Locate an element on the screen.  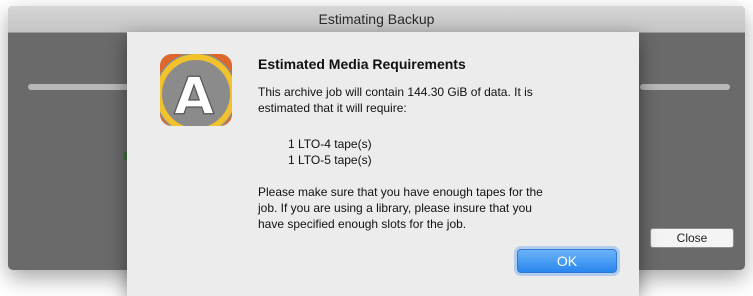
close-button: Close is located at coordinates (692, 238).